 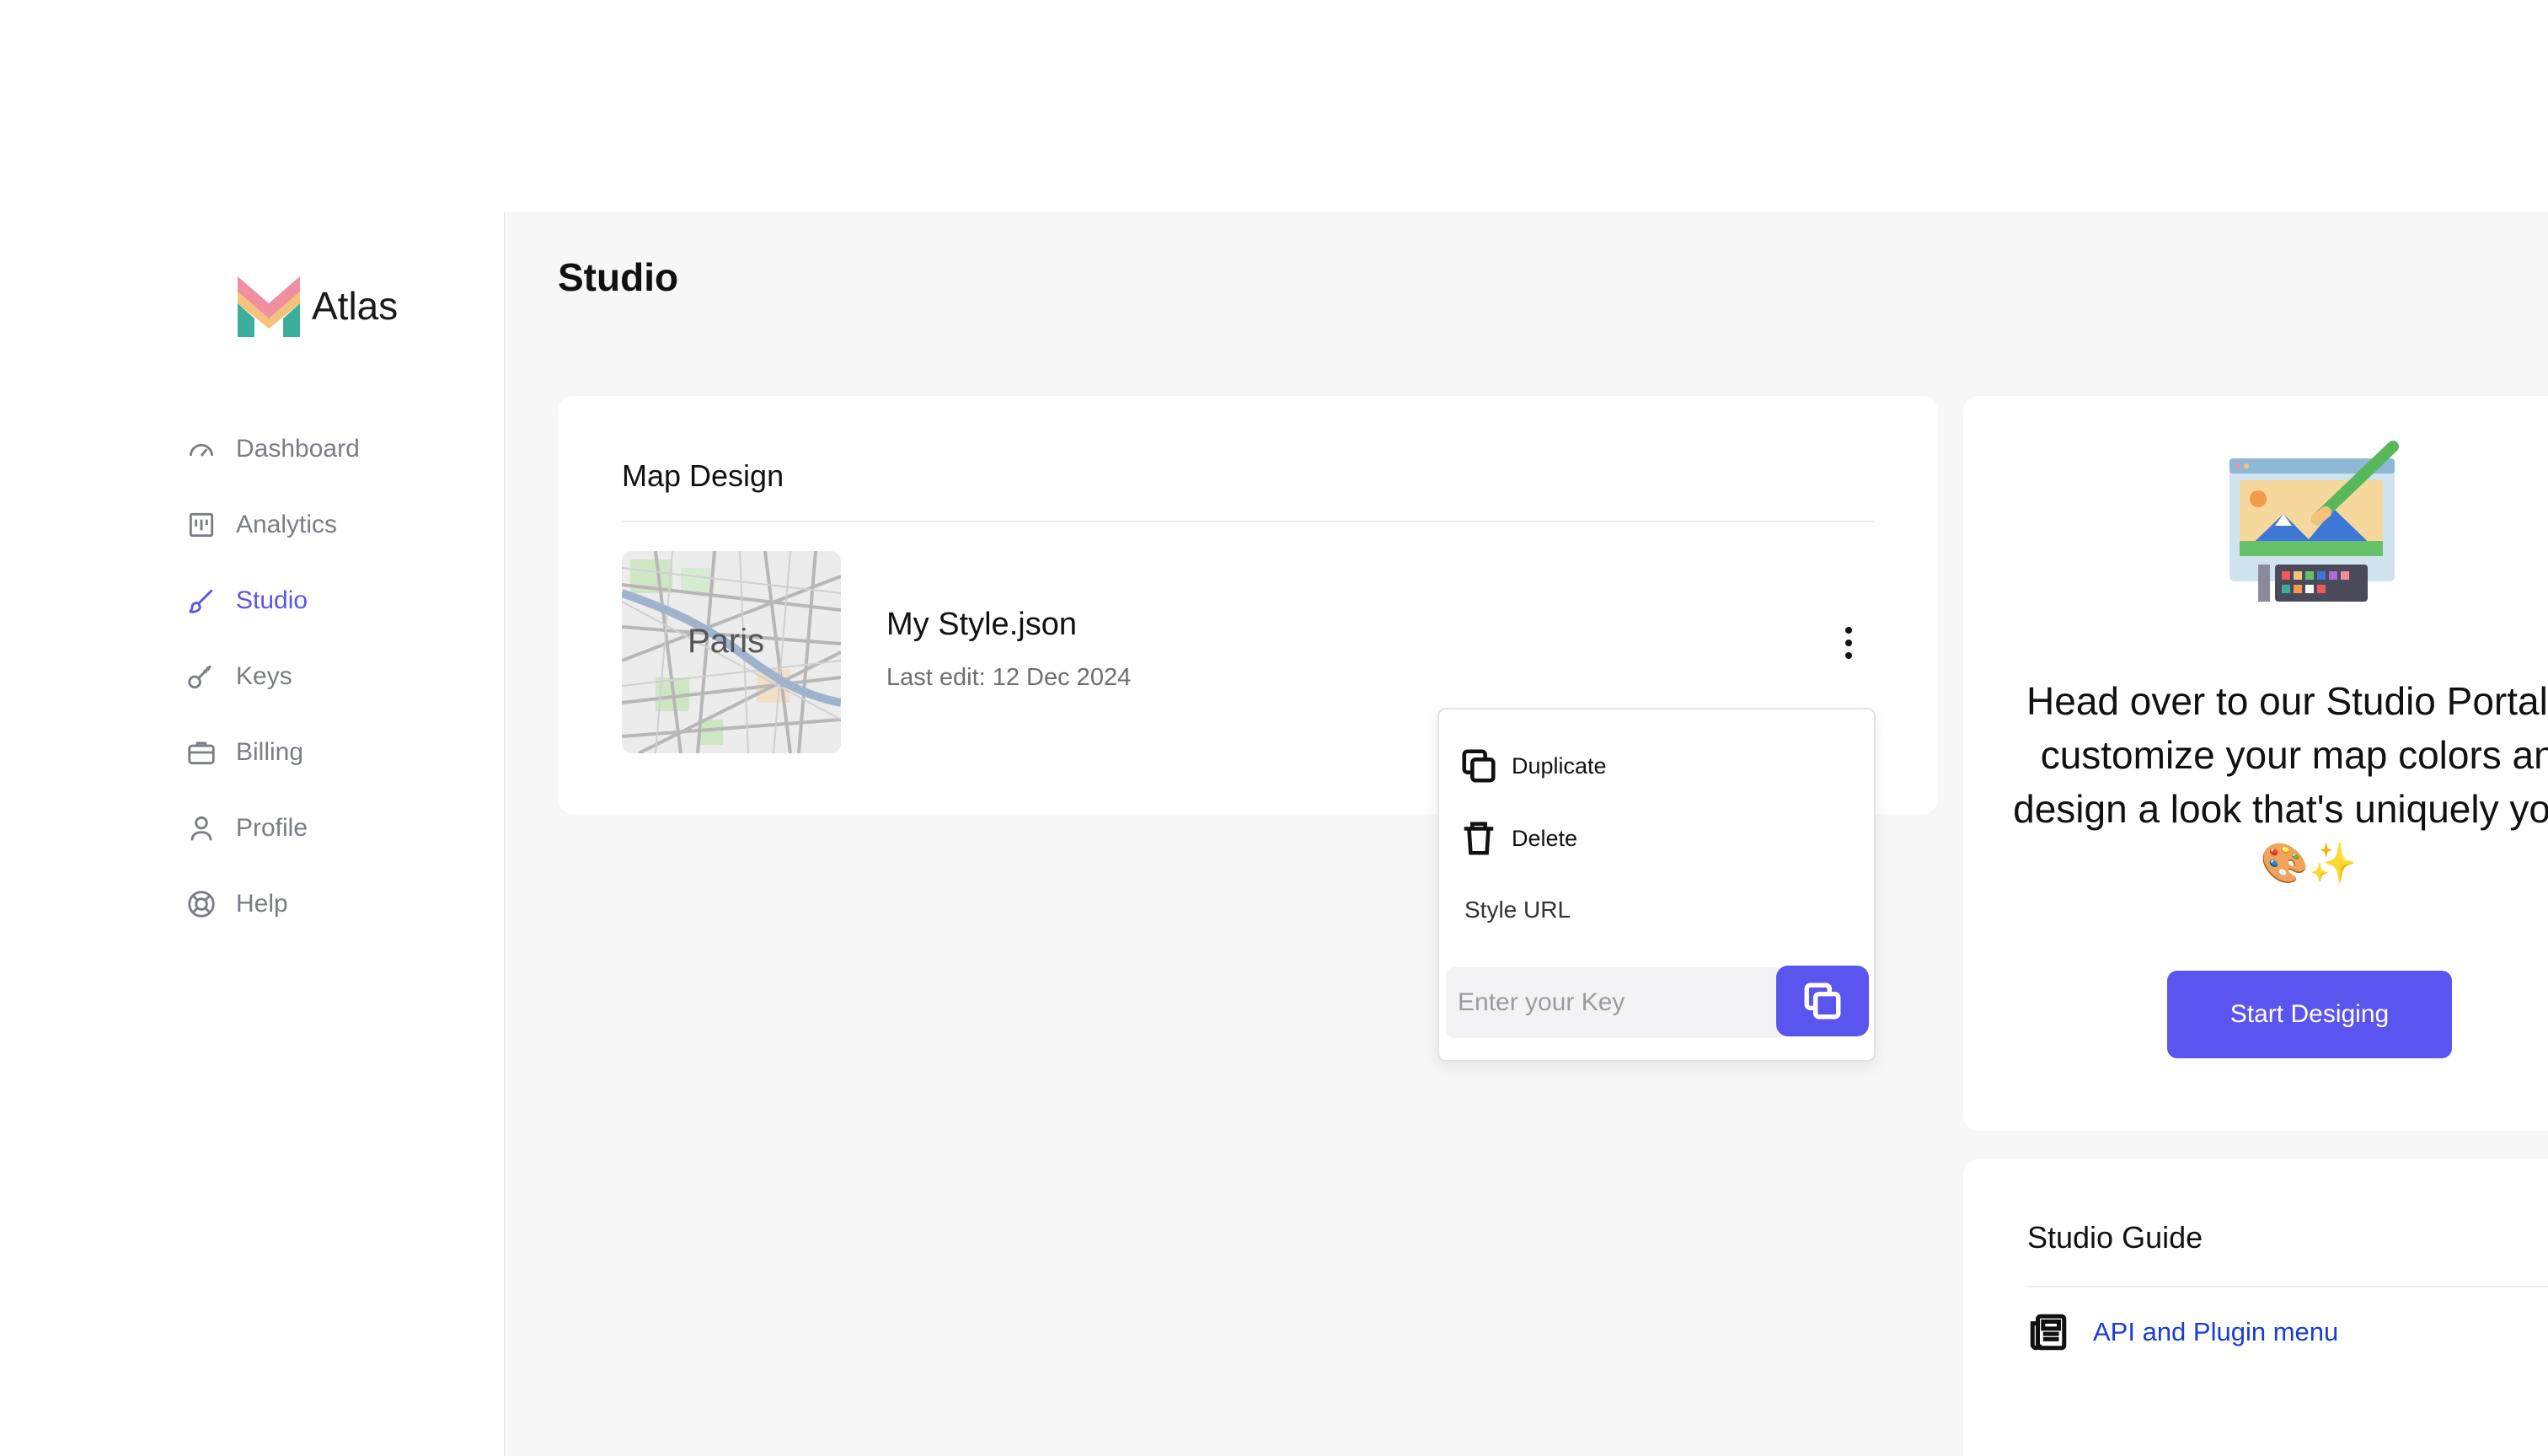 I want to click on brand-name: Atlas, so click(x=355, y=306).